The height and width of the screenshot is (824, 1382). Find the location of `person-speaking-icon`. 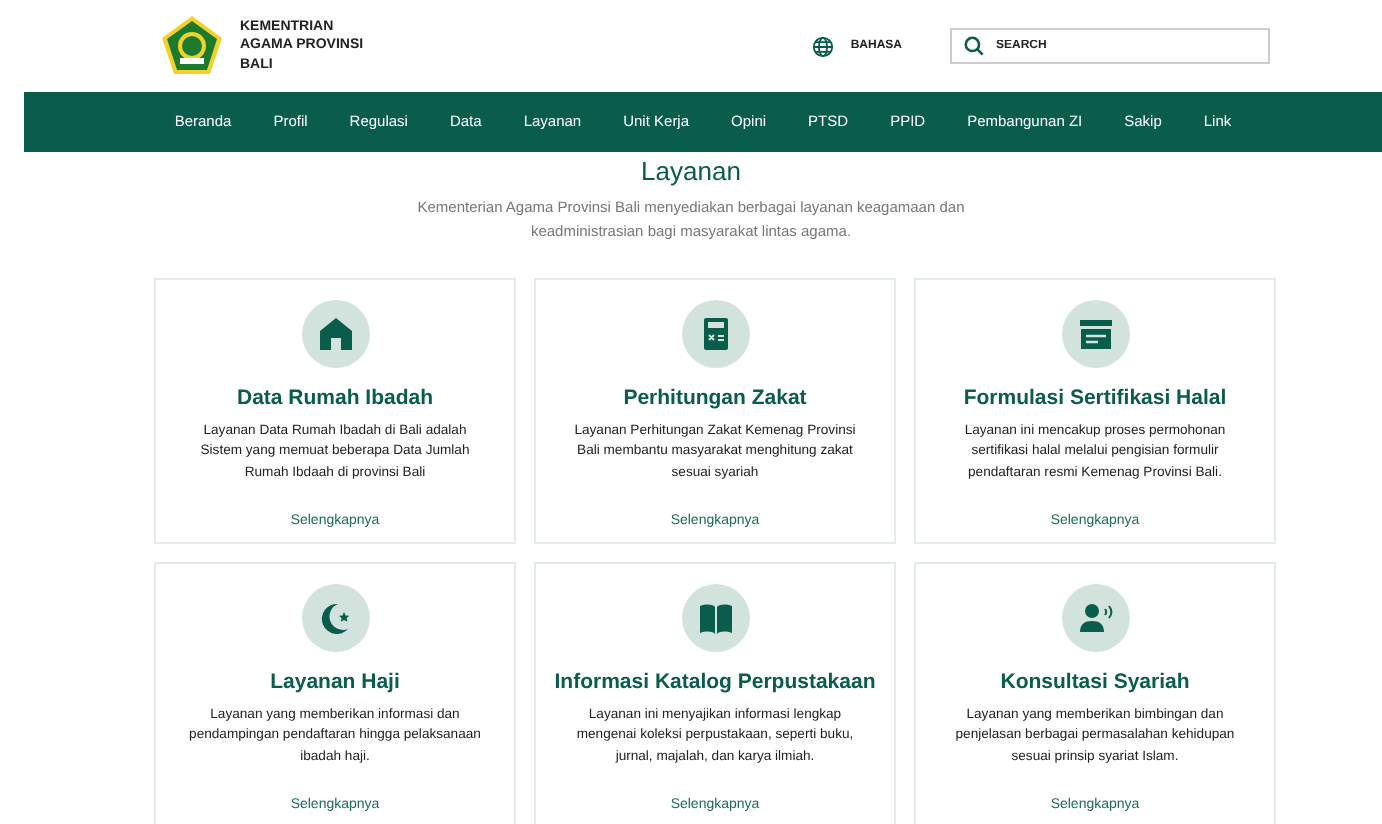

person-speaking-icon is located at coordinates (1095, 618).